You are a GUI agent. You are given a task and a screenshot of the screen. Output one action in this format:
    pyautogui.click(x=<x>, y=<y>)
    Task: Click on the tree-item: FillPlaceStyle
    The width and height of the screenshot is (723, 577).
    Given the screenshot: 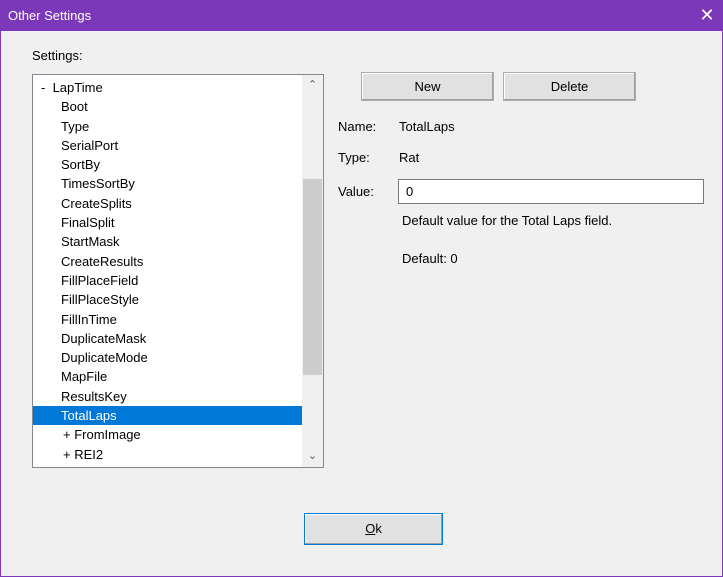 What is the action you would take?
    pyautogui.click(x=168, y=299)
    